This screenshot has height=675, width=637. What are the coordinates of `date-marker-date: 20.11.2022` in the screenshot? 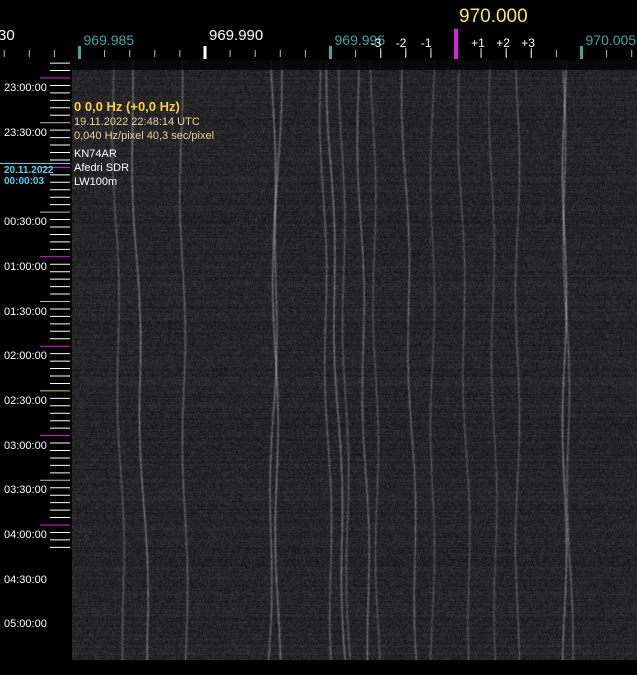 It's located at (29, 171).